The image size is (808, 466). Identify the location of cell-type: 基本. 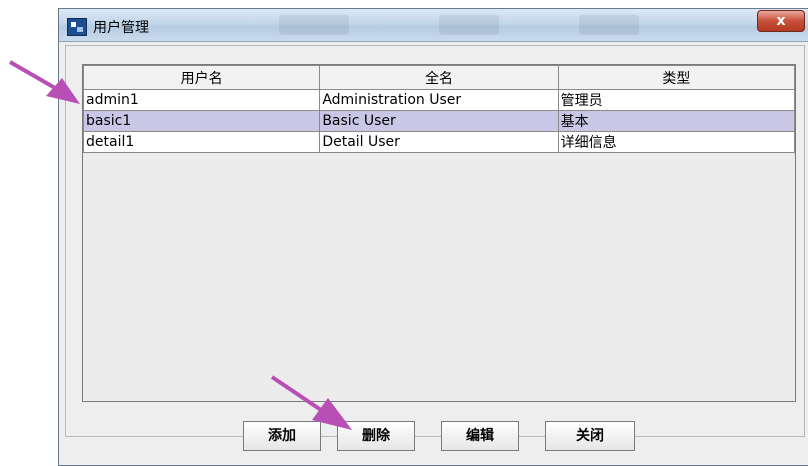
(676, 121).